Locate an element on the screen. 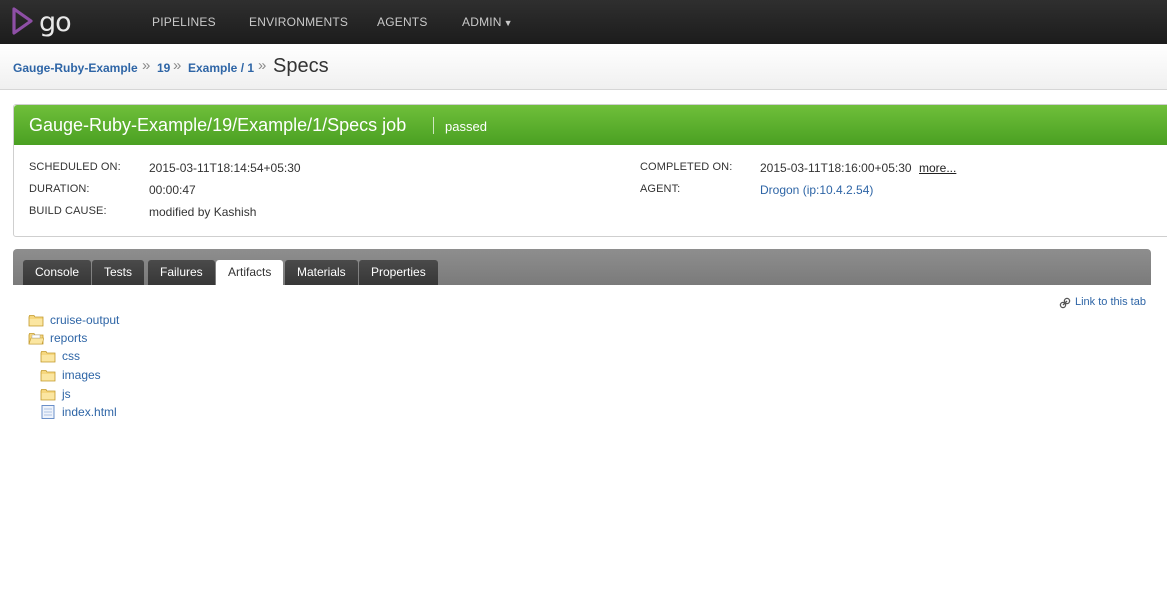 This screenshot has height=616, width=1167. tab-failures: Failures is located at coordinates (181, 273).